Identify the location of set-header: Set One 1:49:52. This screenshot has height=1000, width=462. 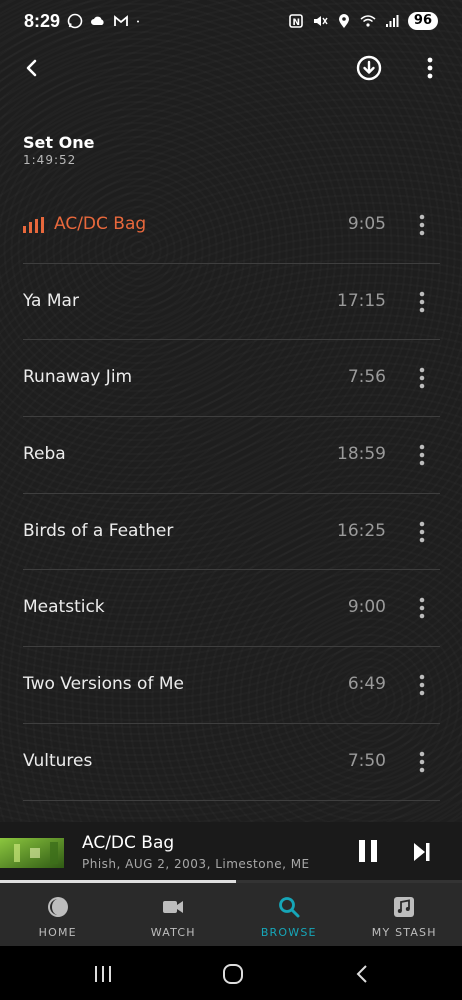
(58, 150).